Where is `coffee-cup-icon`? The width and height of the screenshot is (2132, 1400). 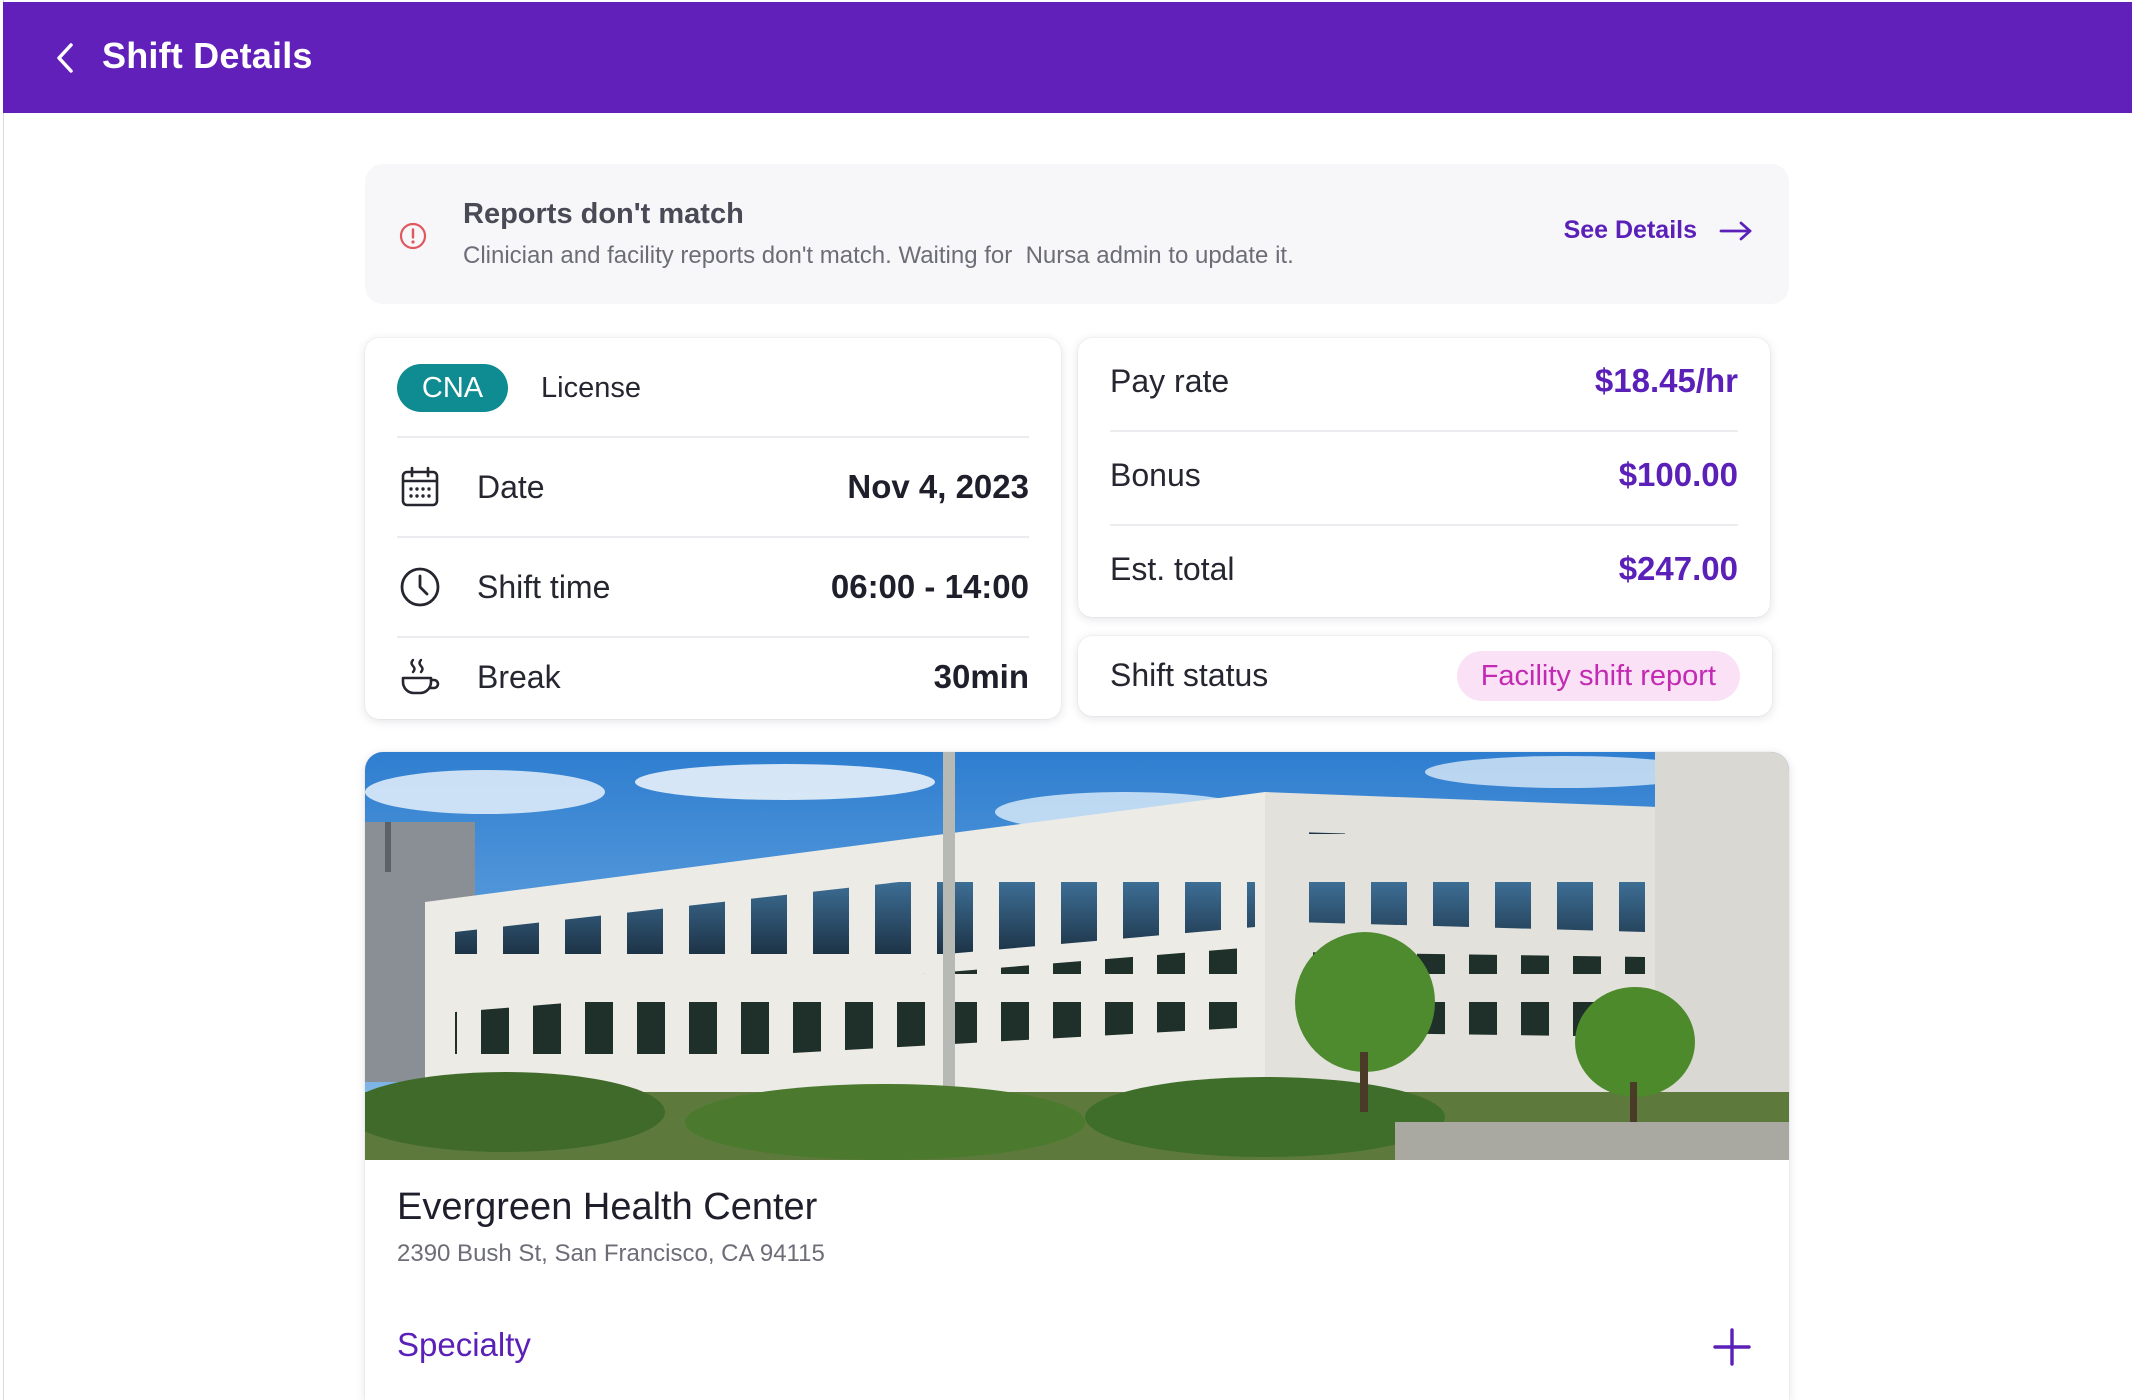
coffee-cup-icon is located at coordinates (420, 677).